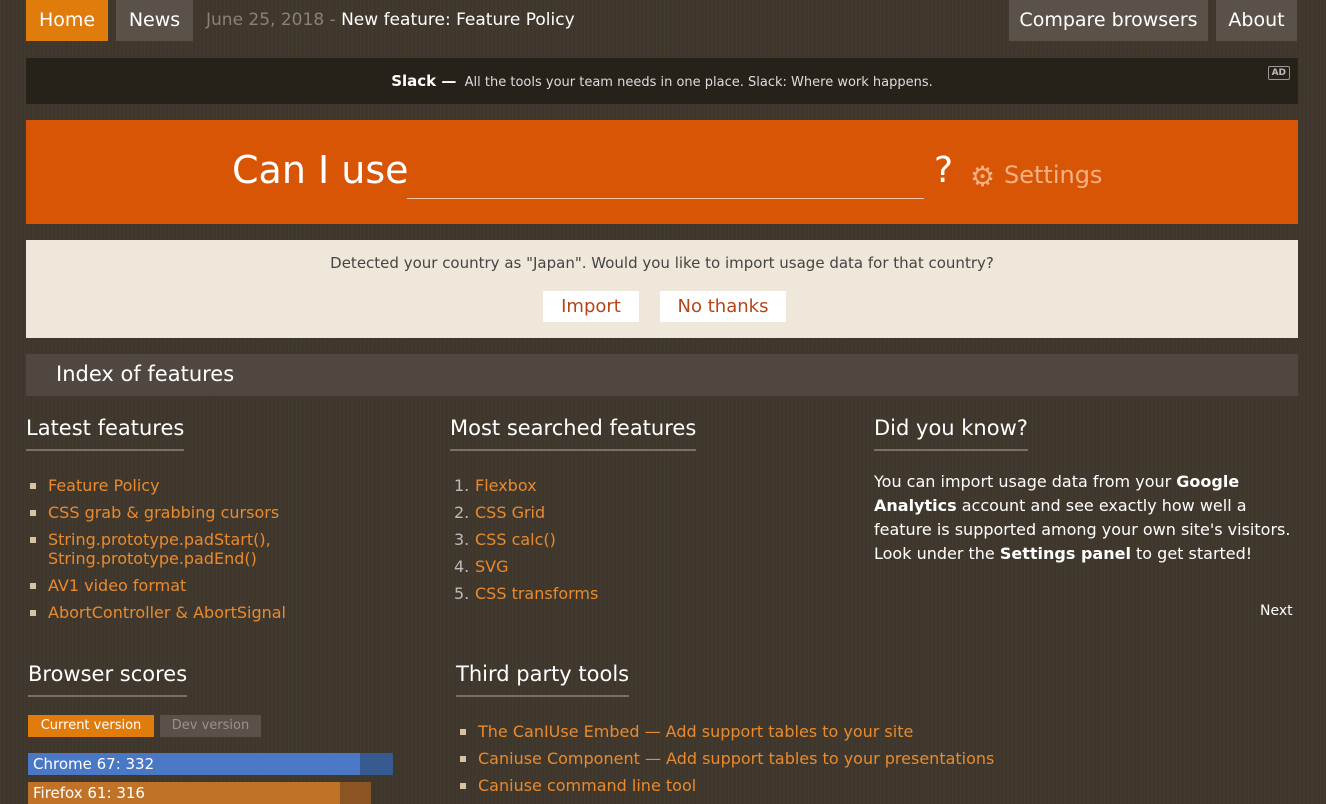  Describe the element at coordinates (944, 170) in the screenshot. I see `search-suffix: ?` at that location.